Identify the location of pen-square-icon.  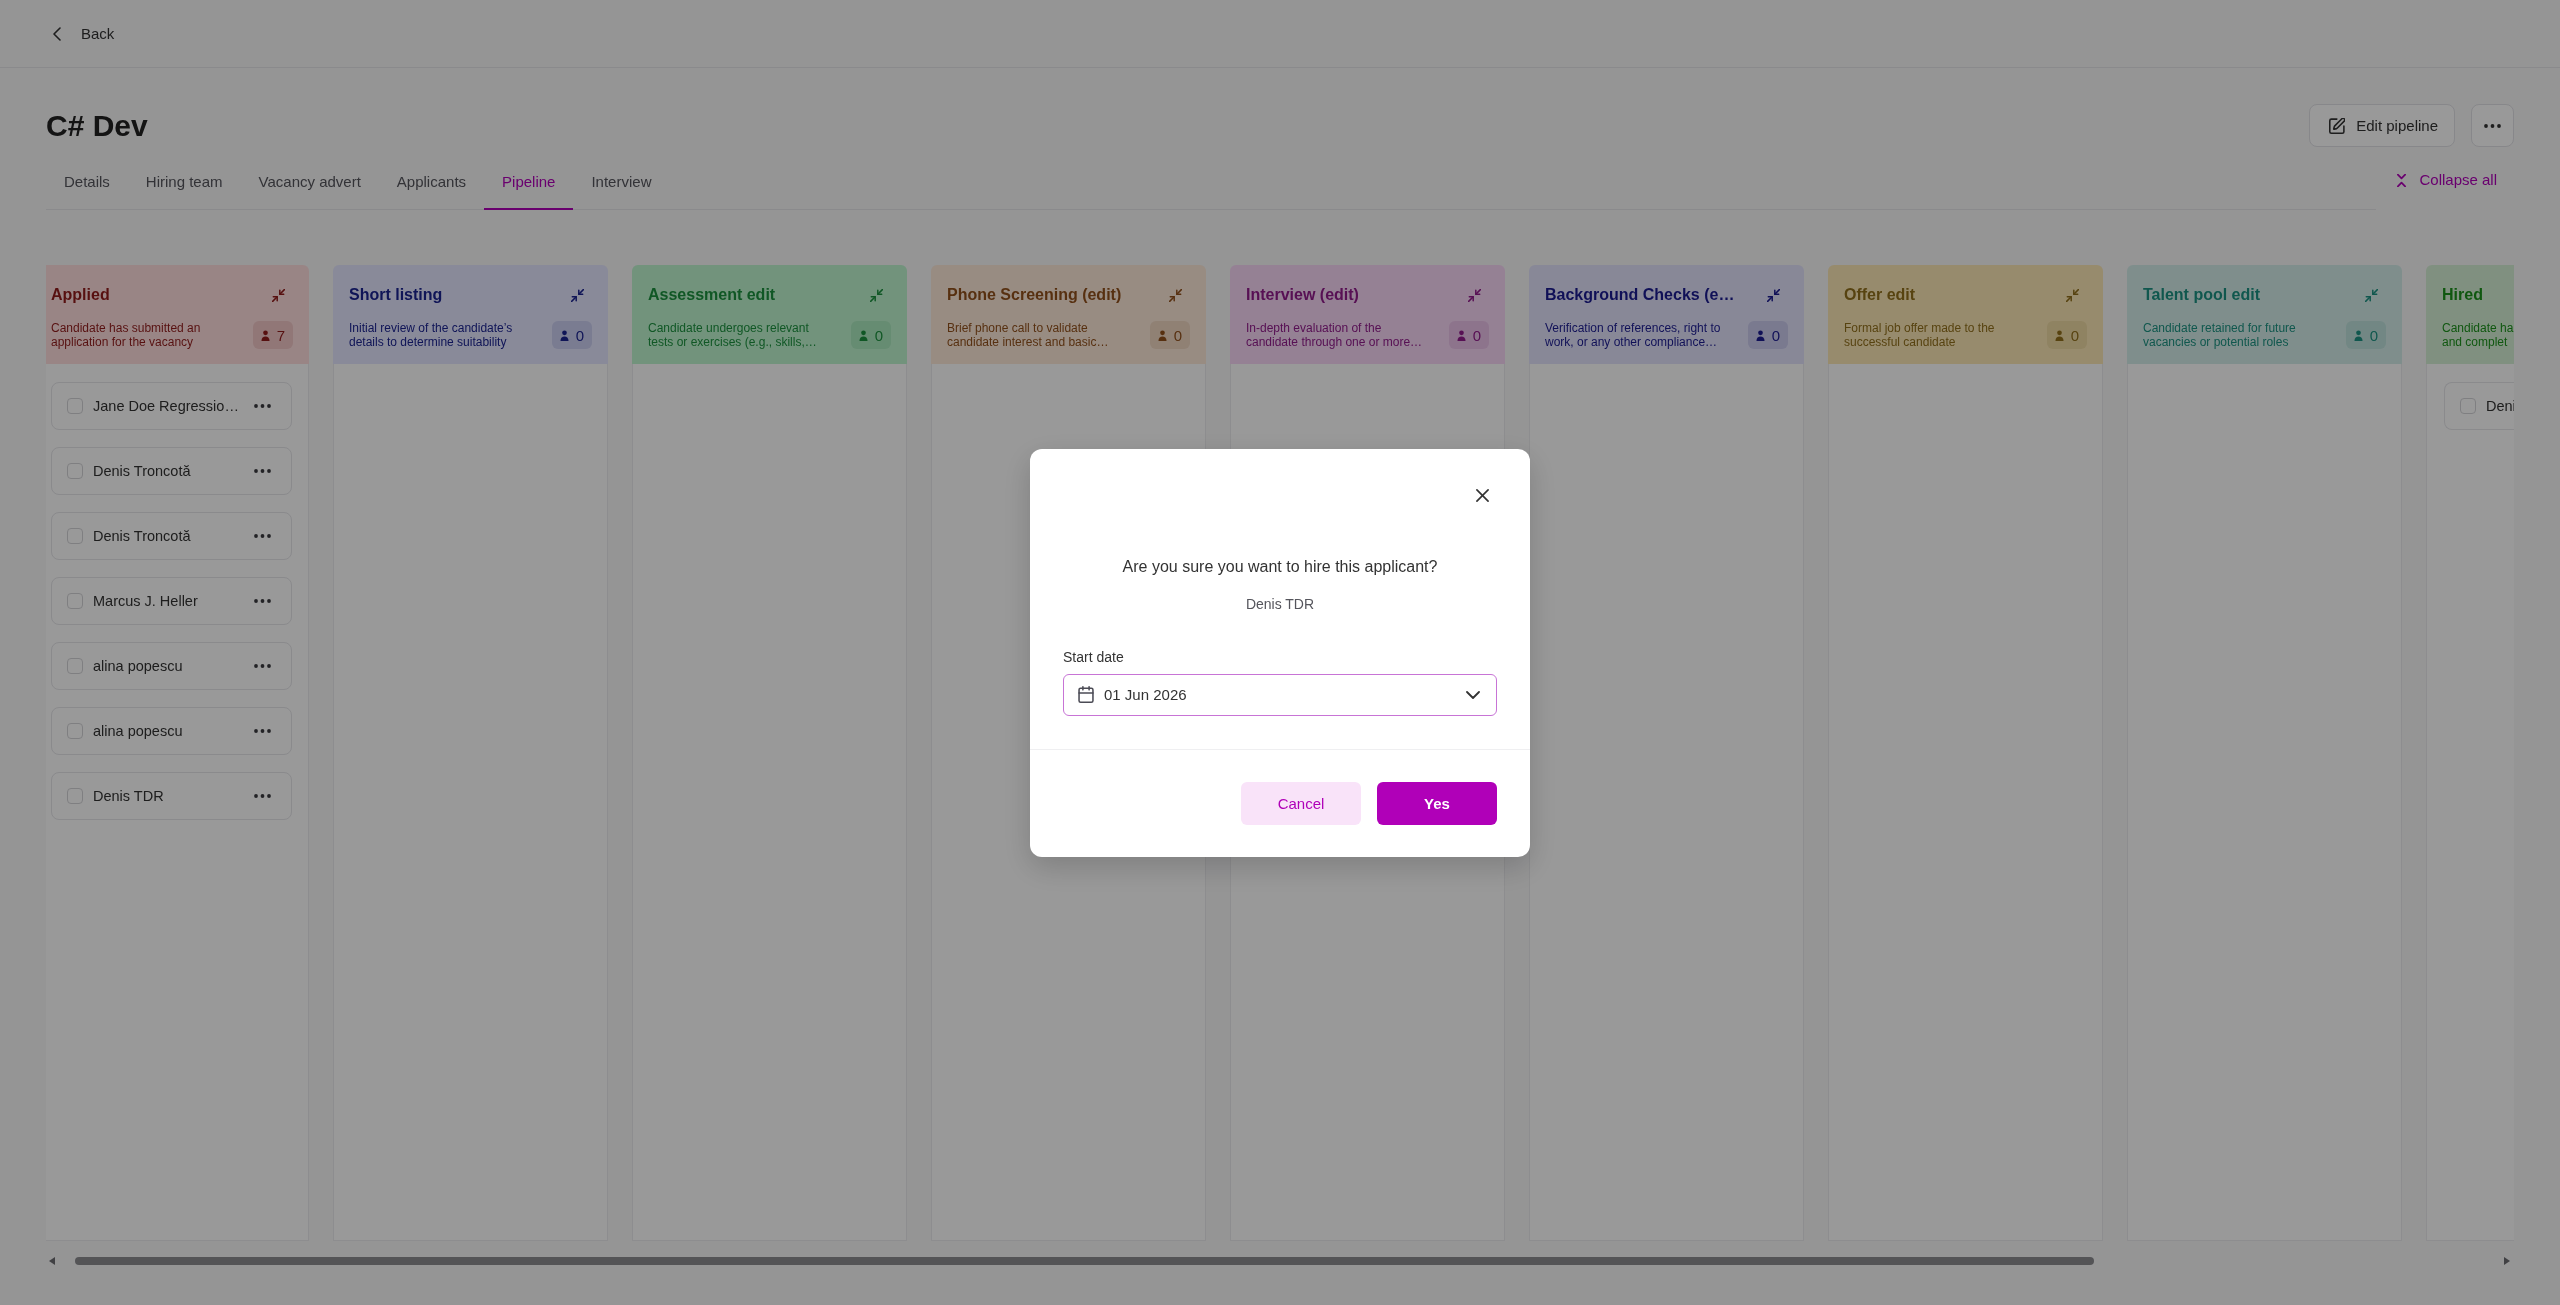
(2337, 125).